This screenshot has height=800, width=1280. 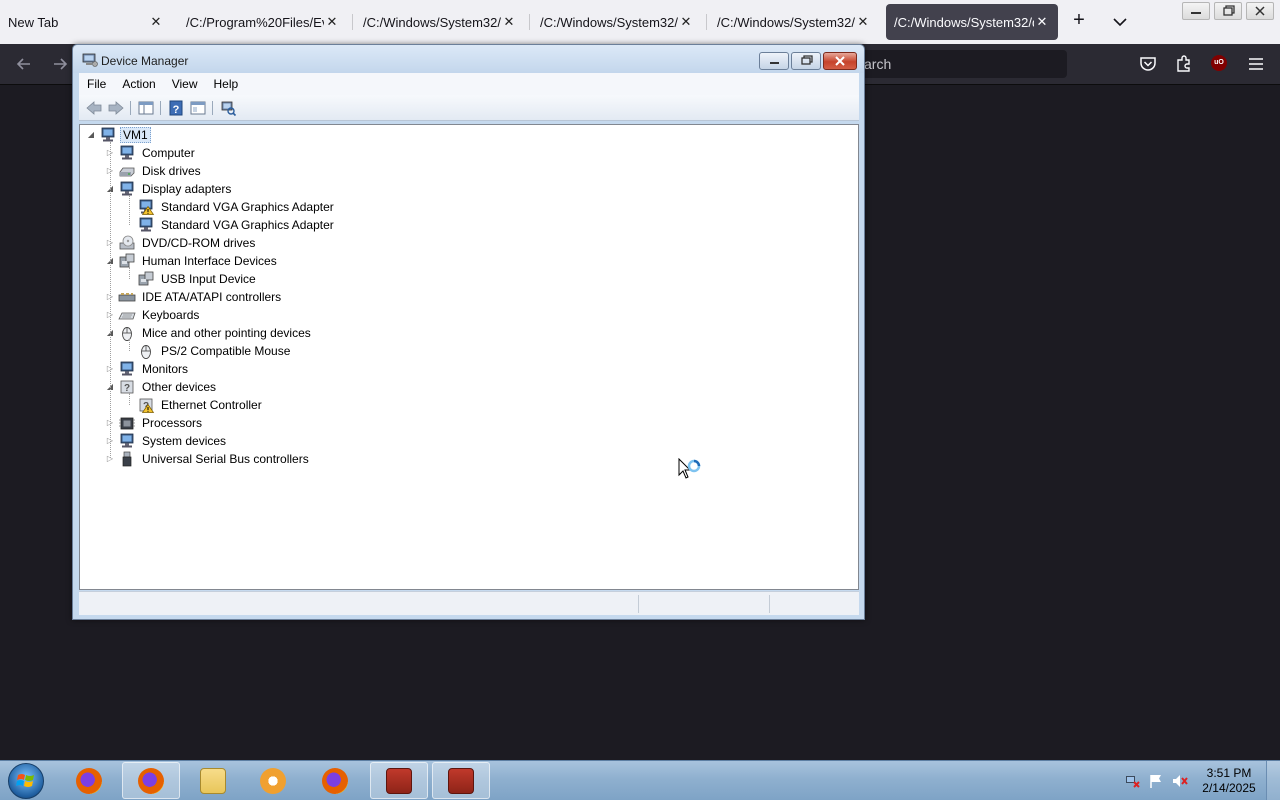 I want to click on tree-category: ▷ Processors, so click(x=155, y=423).